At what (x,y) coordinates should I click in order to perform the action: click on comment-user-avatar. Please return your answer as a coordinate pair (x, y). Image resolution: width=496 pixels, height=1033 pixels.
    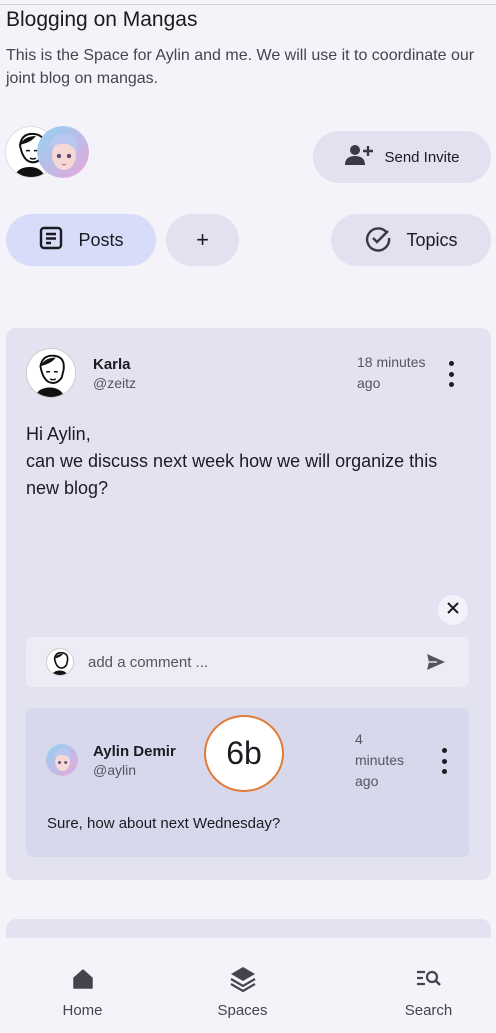
    Looking at the image, I should click on (60, 662).